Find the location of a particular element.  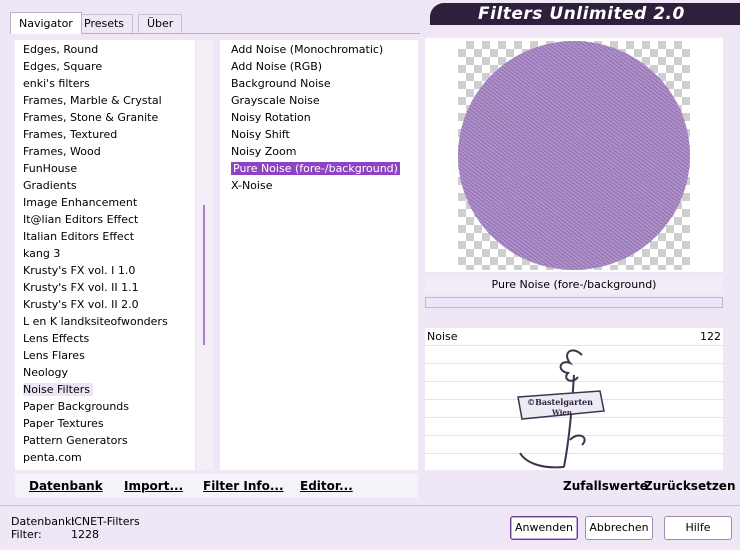

category-item: Lens Effects is located at coordinates (105, 338).